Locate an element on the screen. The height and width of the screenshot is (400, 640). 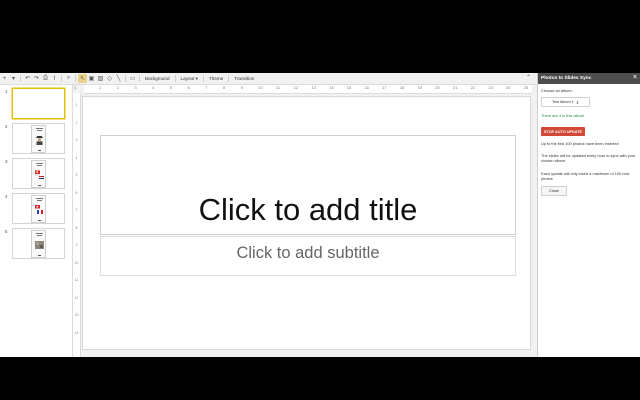
stop-auto-update-button: STOP AUTO UPDATE is located at coordinates (563, 131).